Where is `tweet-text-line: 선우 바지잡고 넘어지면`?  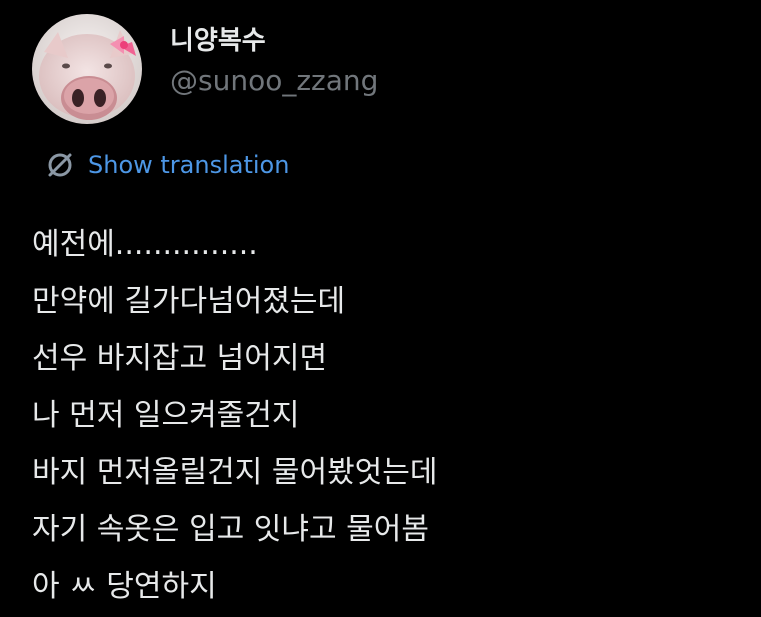 tweet-text-line: 선우 바지잡고 넘어지면 is located at coordinates (180, 358).